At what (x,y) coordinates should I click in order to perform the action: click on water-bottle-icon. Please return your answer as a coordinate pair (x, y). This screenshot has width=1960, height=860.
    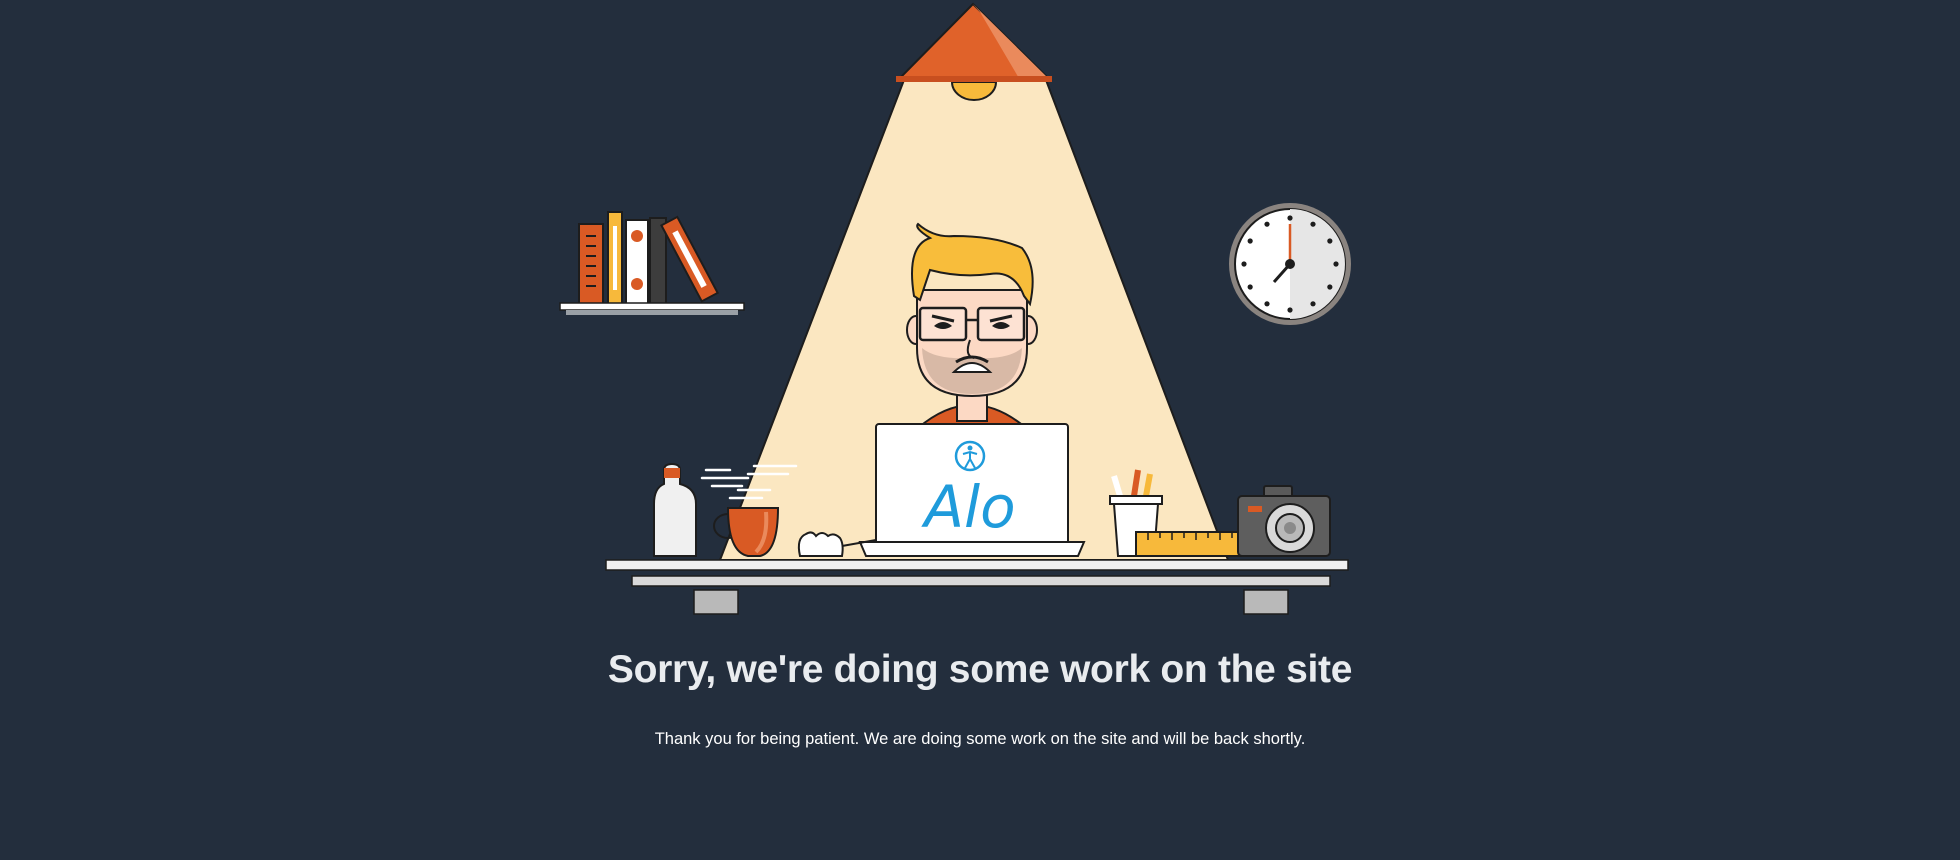
    Looking at the image, I should click on (675, 509).